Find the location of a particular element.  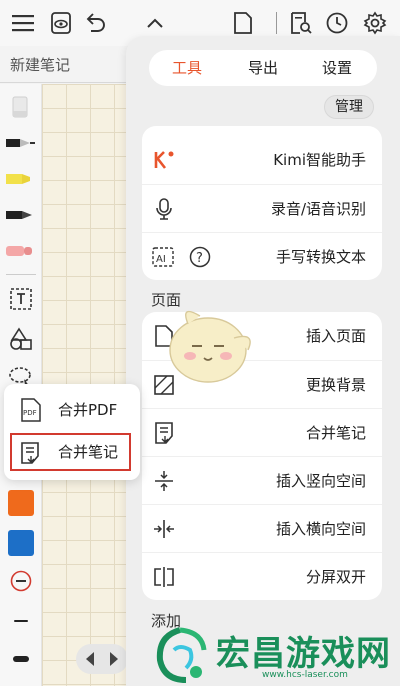

undo-icon is located at coordinates (95, 23).